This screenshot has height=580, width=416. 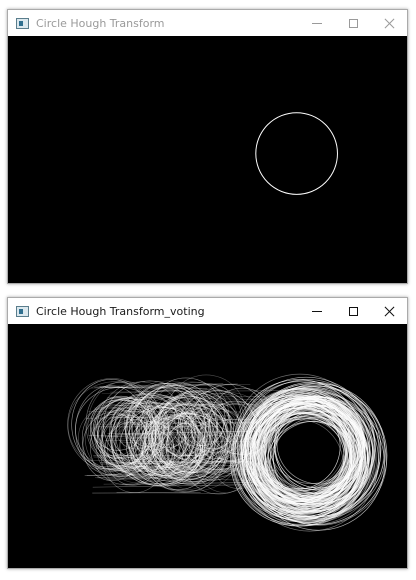 I want to click on window-title: Circle Hough Transform_voting, so click(x=120, y=311).